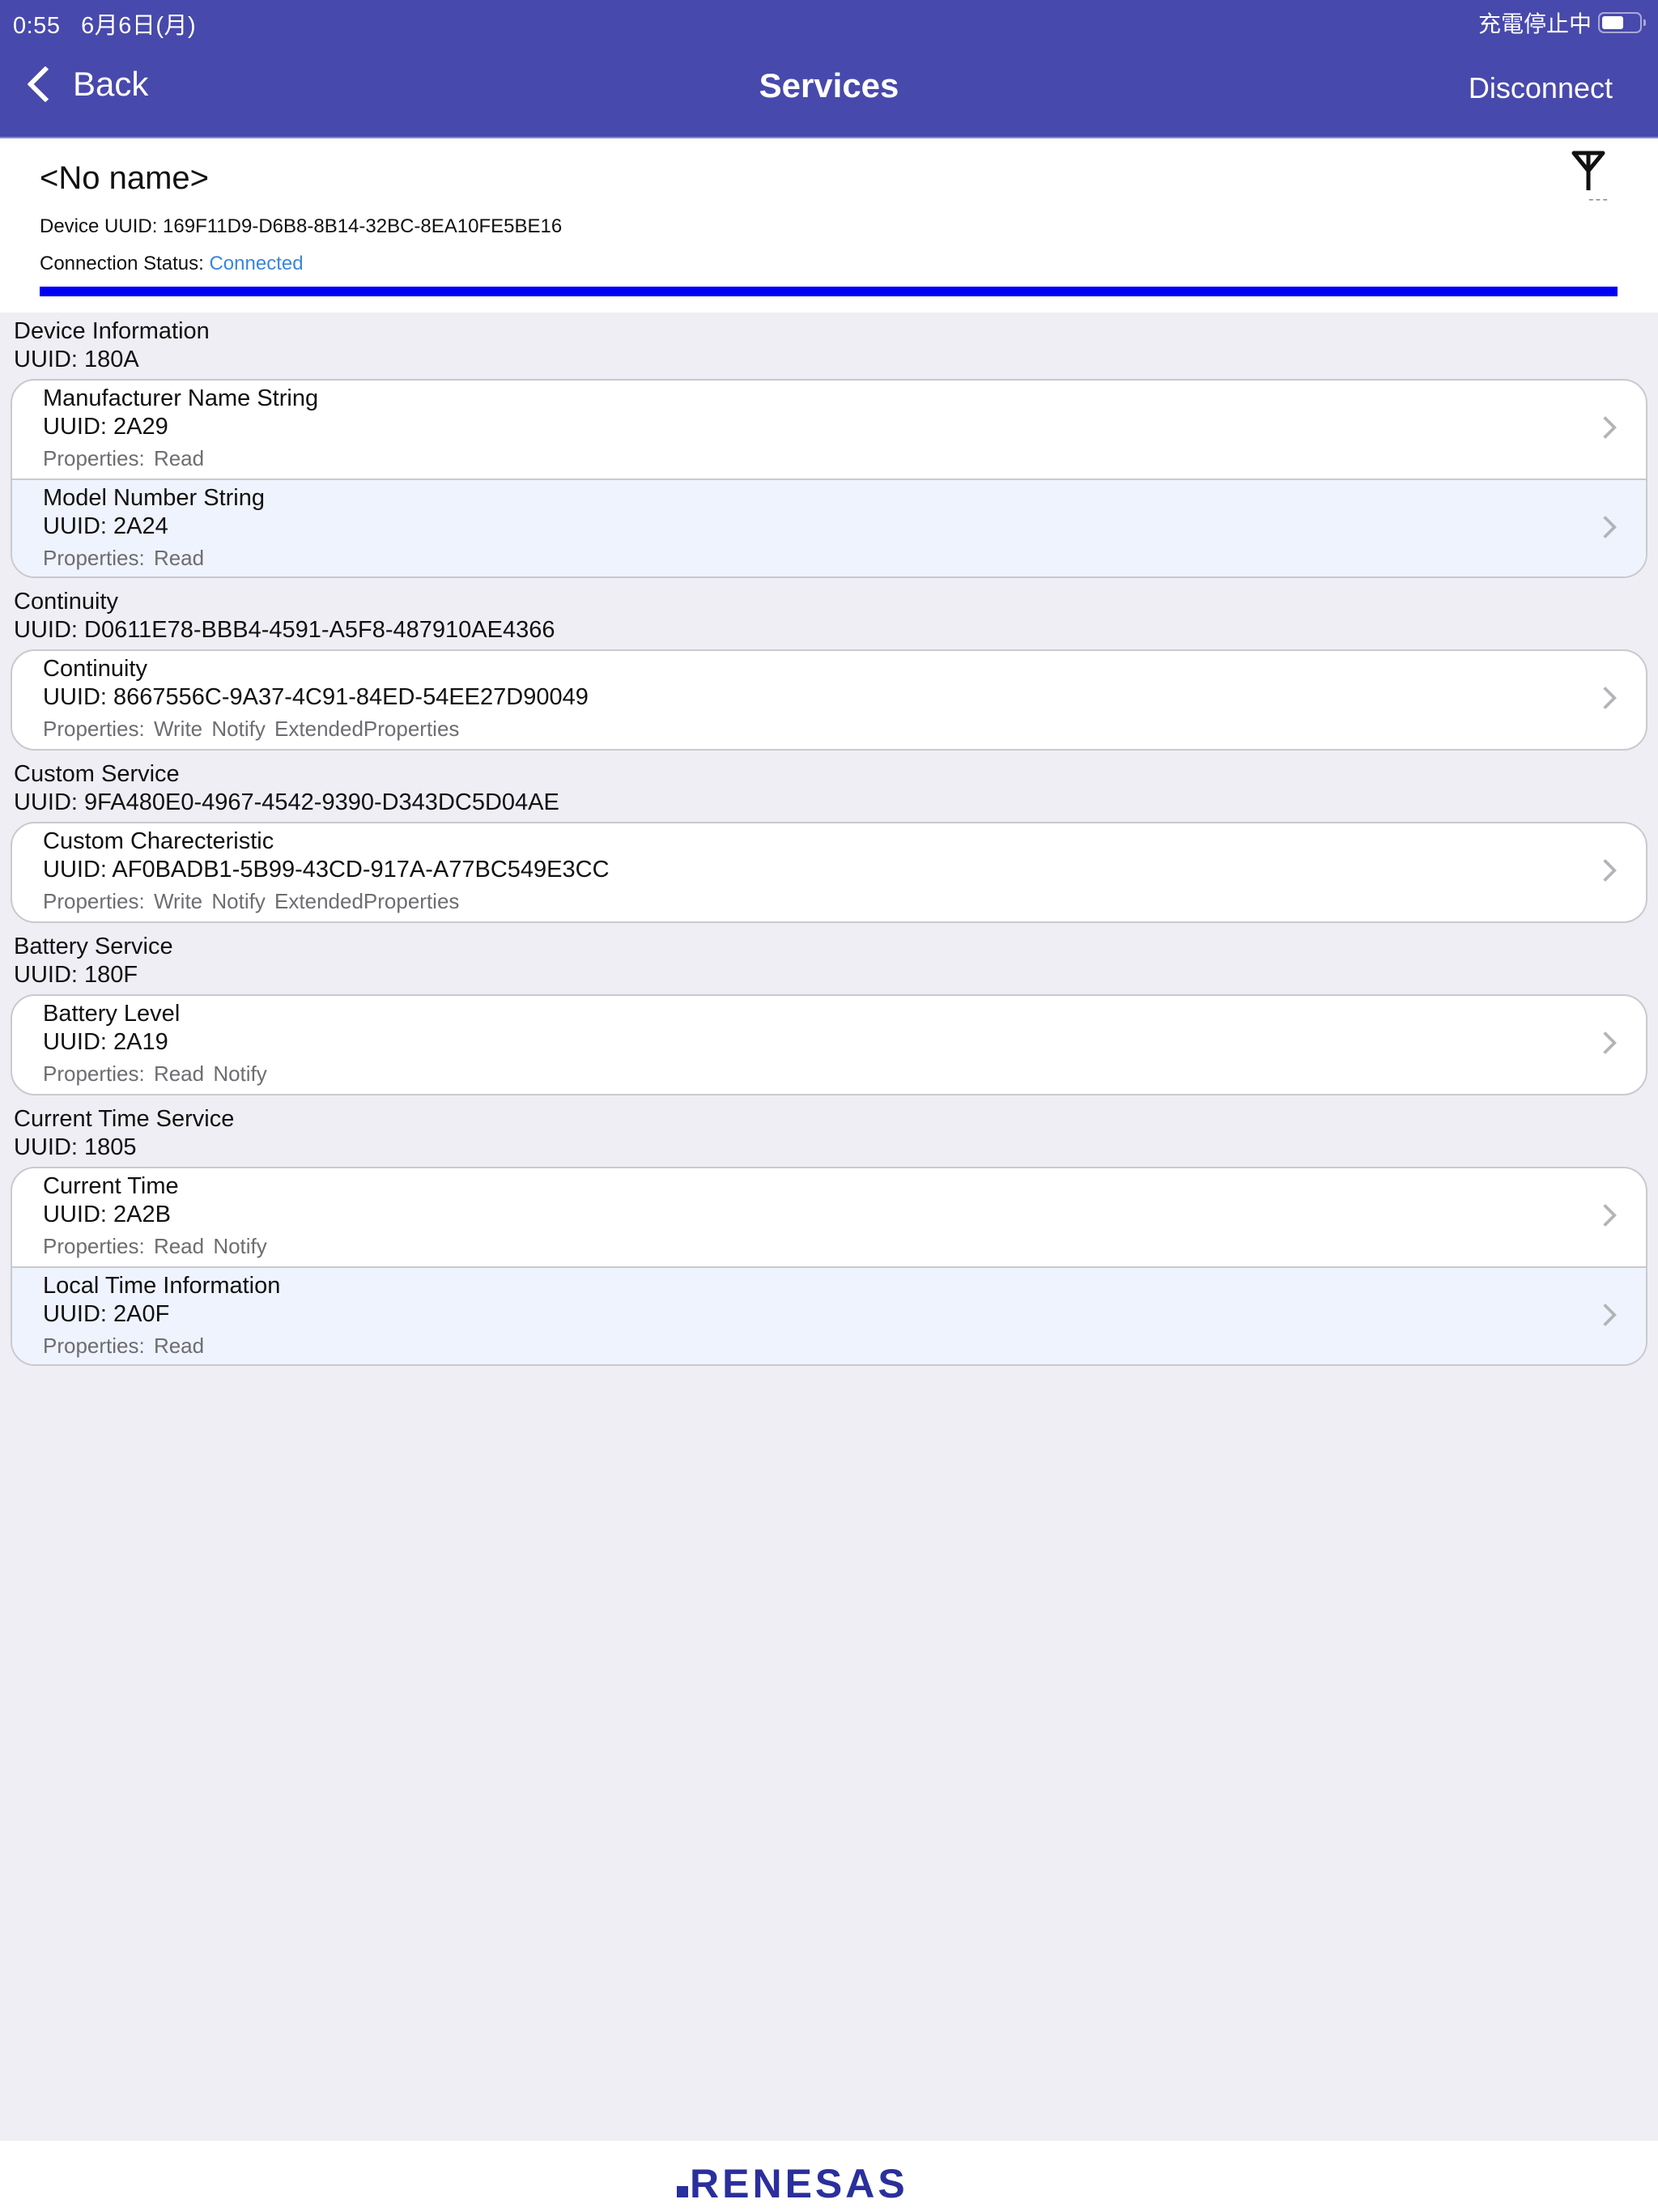  Describe the element at coordinates (829, 959) in the screenshot. I see `service-header: Battery Service UUID: 180F` at that location.